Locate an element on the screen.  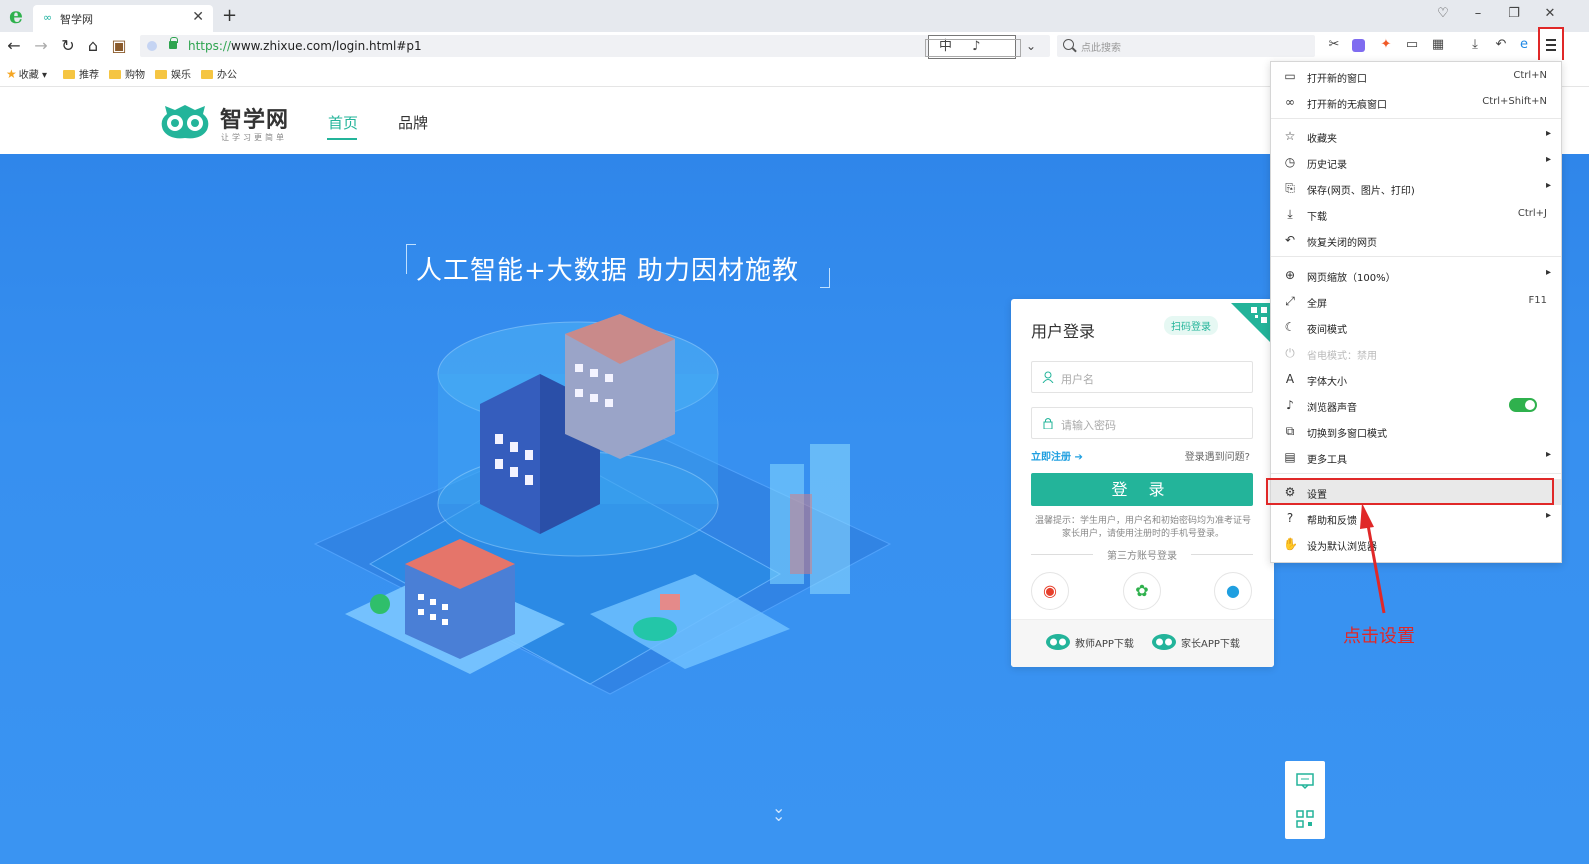
menu-item-font-size: A 字体大小 is located at coordinates (1416, 379).